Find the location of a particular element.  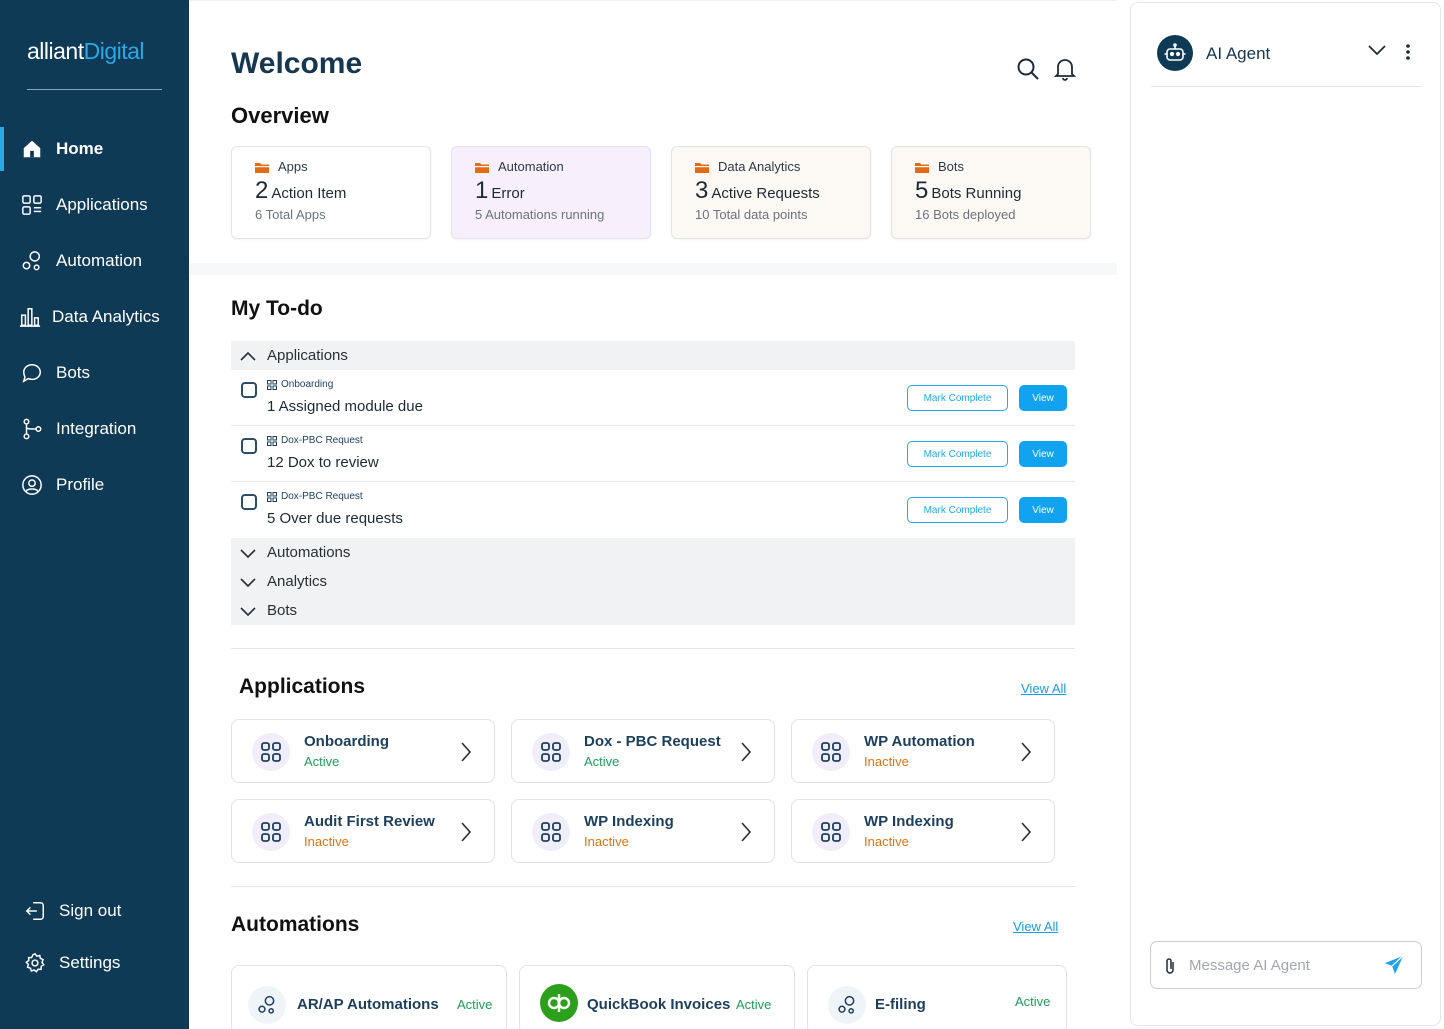

app-name: Onboarding is located at coordinates (346, 741).